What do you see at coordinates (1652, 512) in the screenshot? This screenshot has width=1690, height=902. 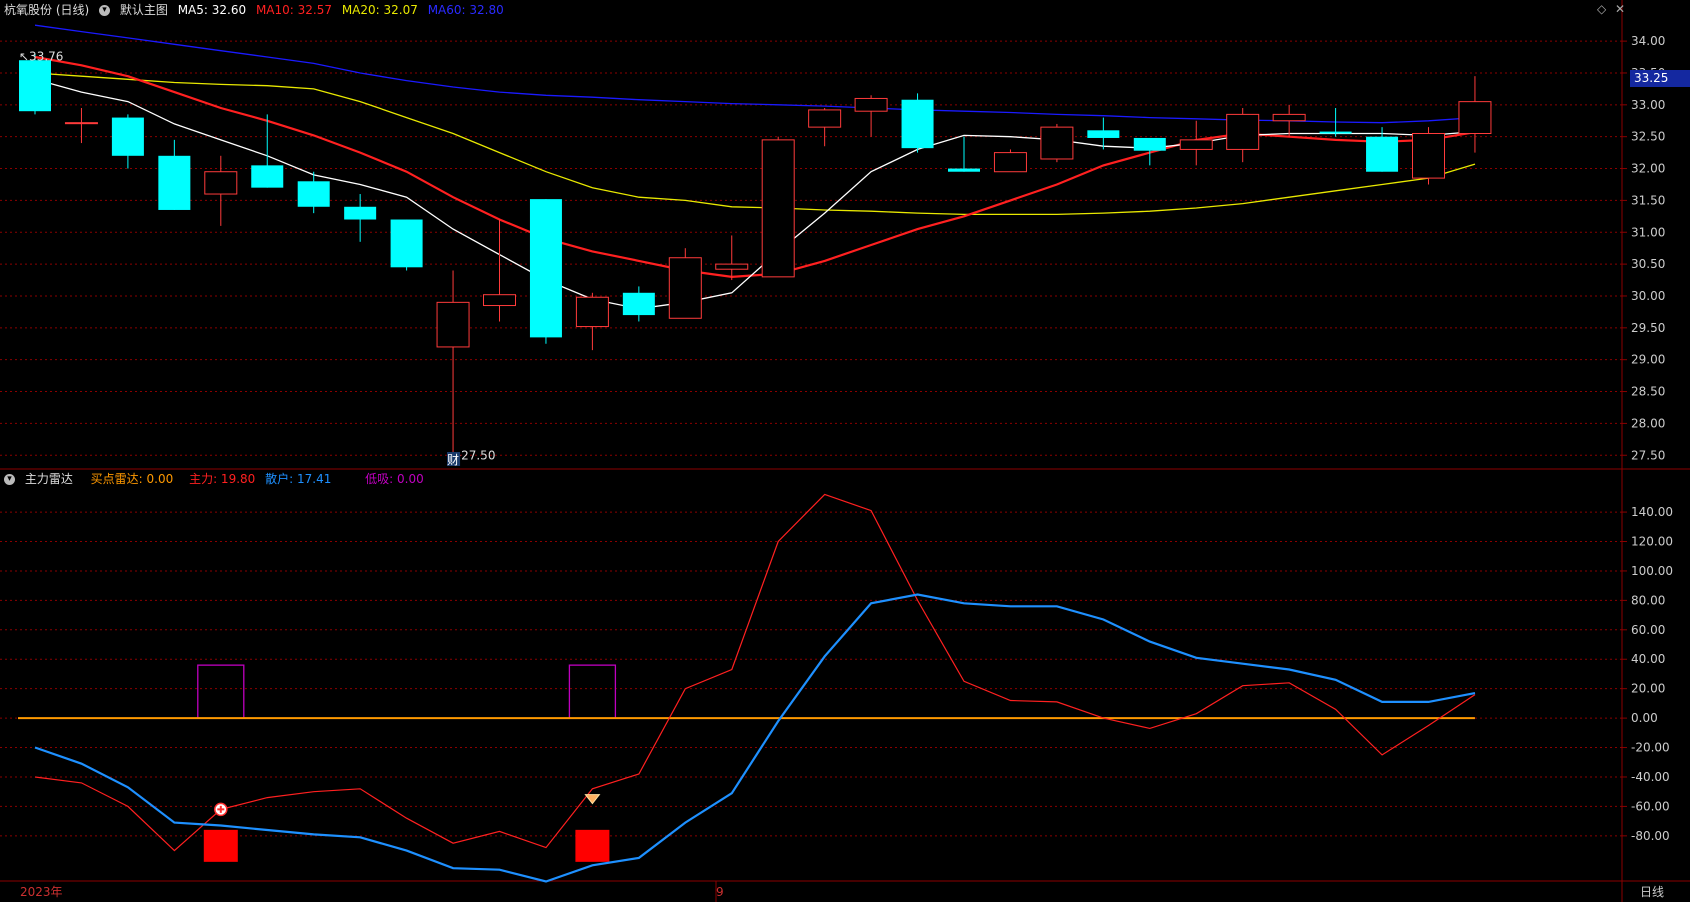 I see `indicator-tick-label: 140.00` at bounding box center [1652, 512].